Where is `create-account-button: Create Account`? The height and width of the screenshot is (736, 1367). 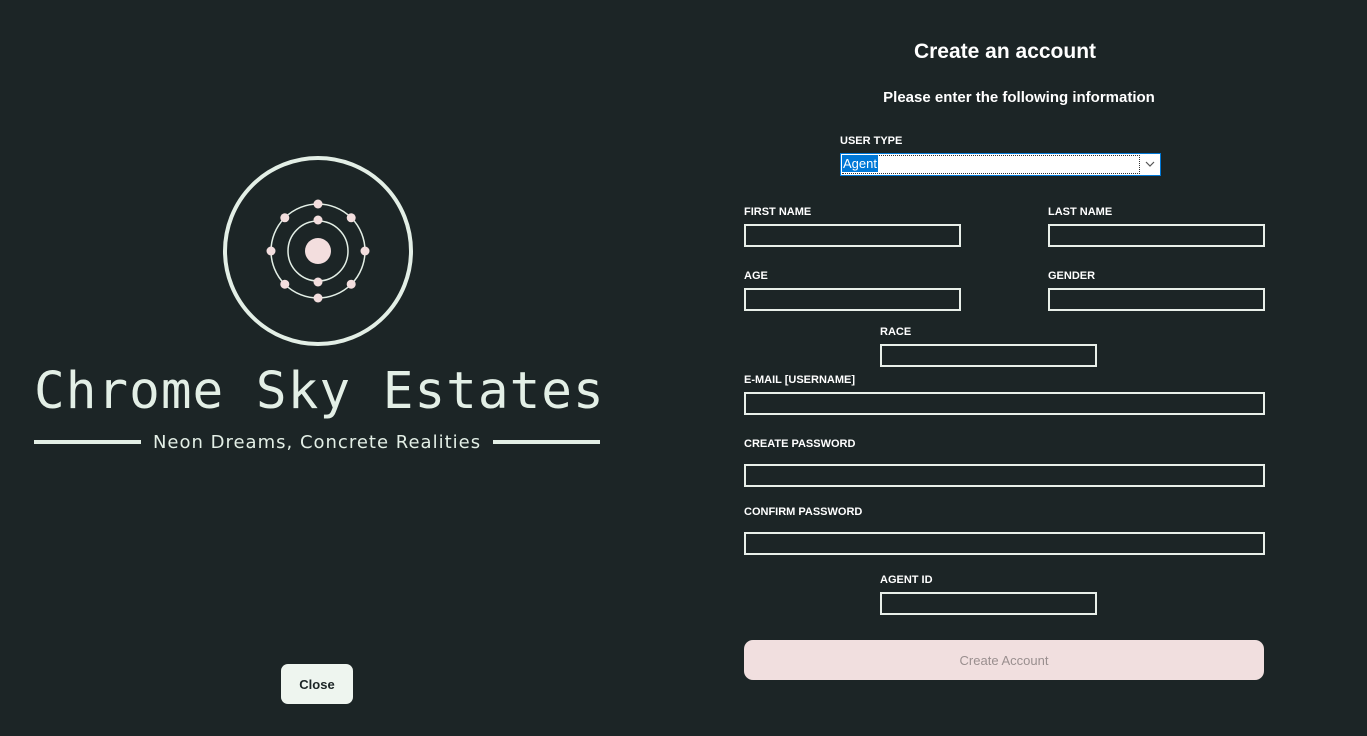
create-account-button: Create Account is located at coordinates (1004, 660).